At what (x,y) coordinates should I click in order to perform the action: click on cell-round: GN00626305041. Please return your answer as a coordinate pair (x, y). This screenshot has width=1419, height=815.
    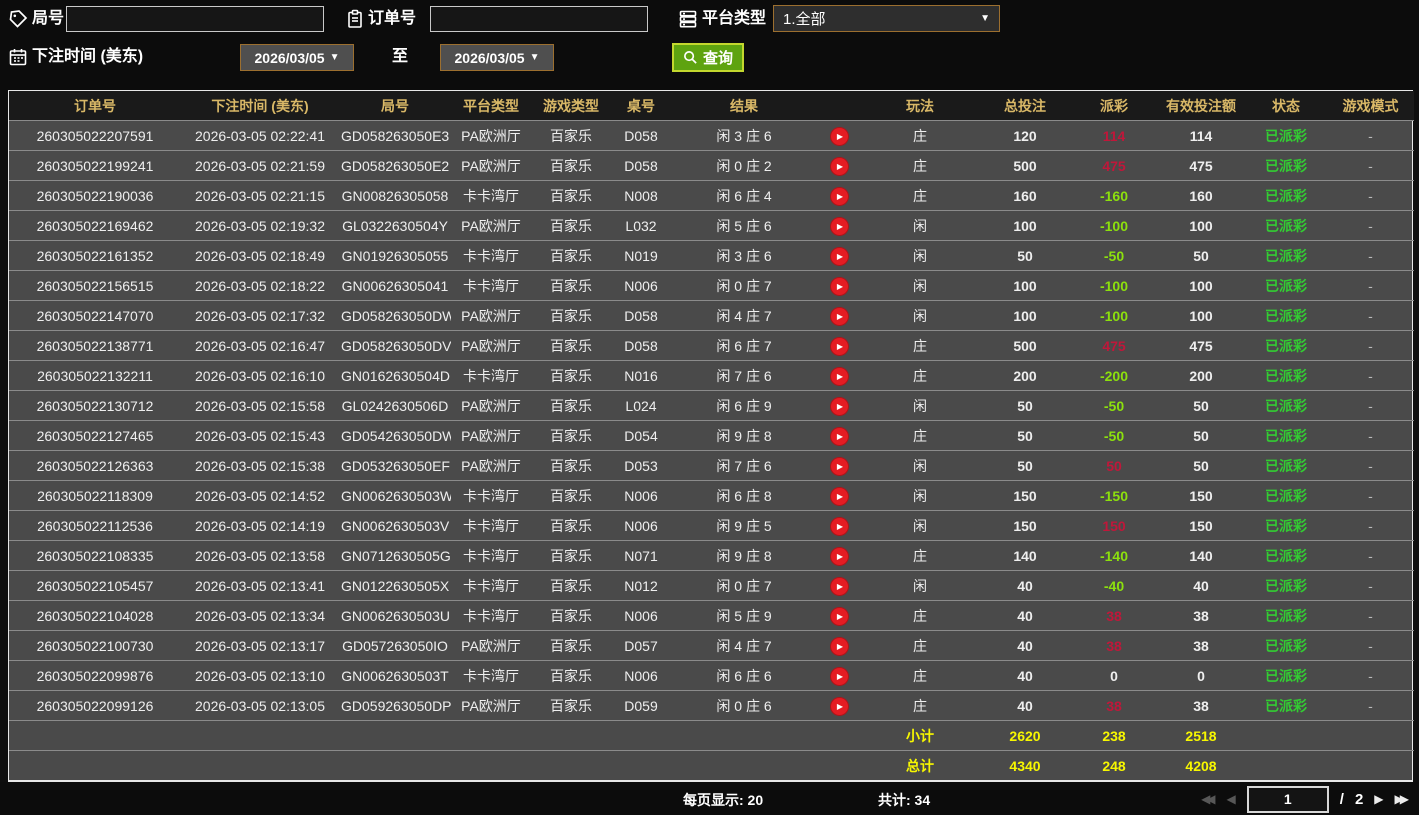
    Looking at the image, I should click on (395, 285).